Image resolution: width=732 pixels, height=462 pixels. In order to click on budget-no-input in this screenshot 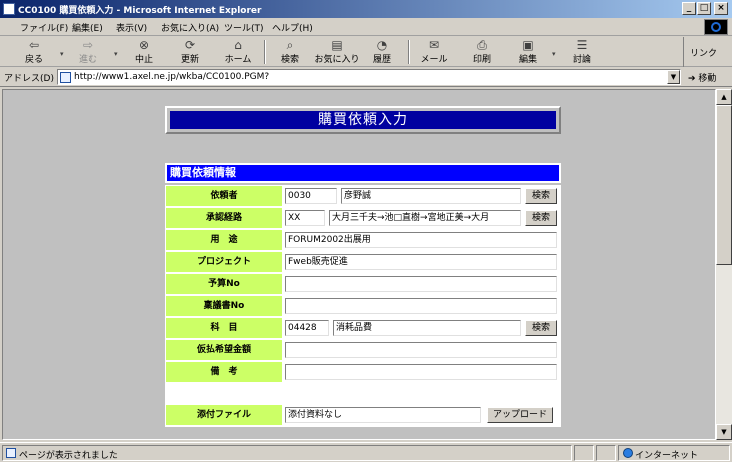, I will do `click(421, 284)`.